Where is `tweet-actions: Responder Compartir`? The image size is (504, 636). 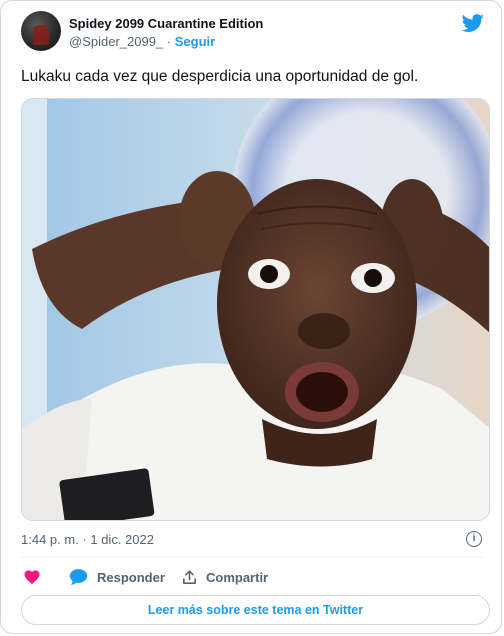
tweet-actions: Responder Compartir is located at coordinates (251, 577).